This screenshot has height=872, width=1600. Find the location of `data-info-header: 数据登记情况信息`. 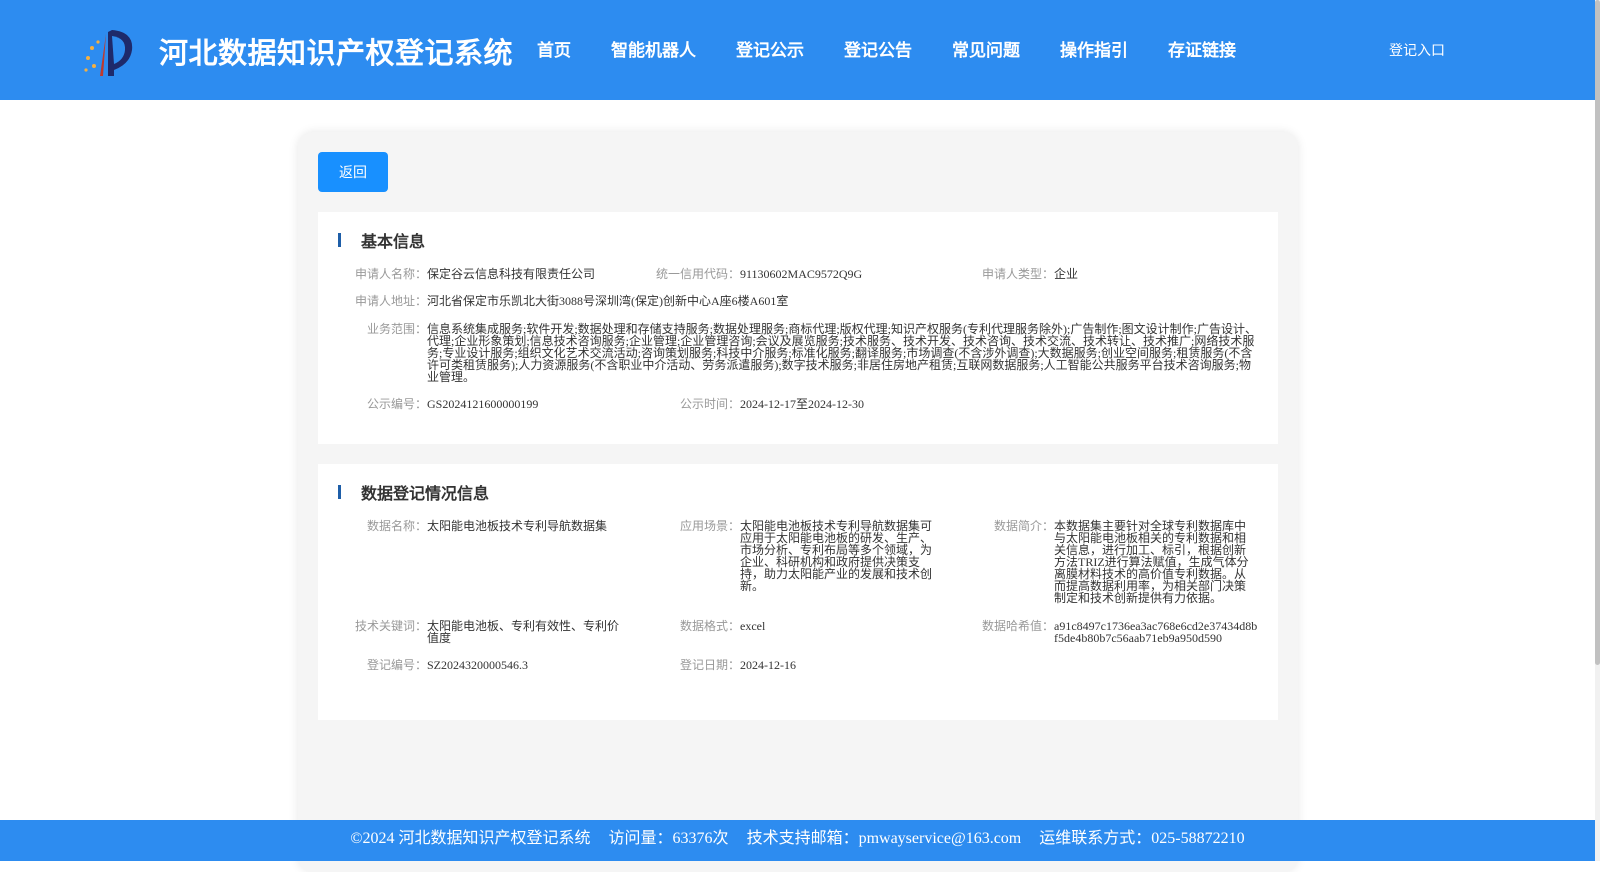

data-info-header: 数据登记情况信息 is located at coordinates (413, 493).